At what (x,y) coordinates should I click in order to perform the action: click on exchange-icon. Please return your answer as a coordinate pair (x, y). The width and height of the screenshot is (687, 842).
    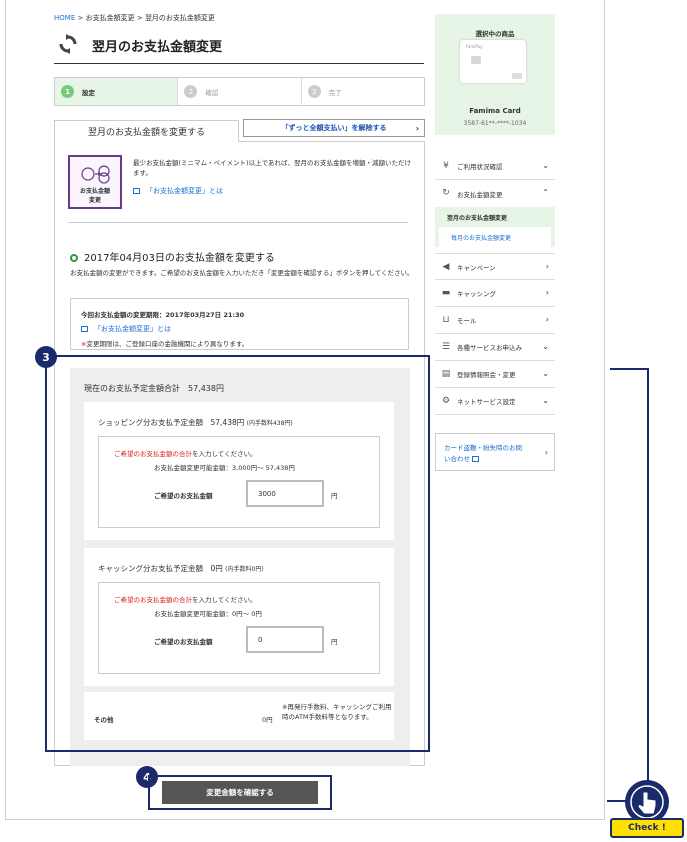
    Looking at the image, I should click on (95, 174).